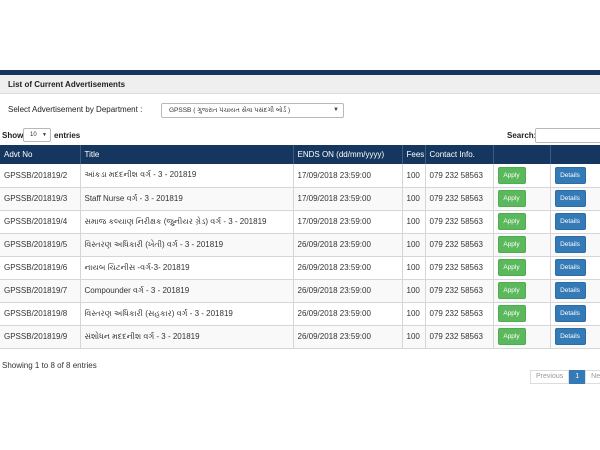 The image size is (600, 450). I want to click on advt-no-cell: GPSSB/201819/6, so click(40, 268).